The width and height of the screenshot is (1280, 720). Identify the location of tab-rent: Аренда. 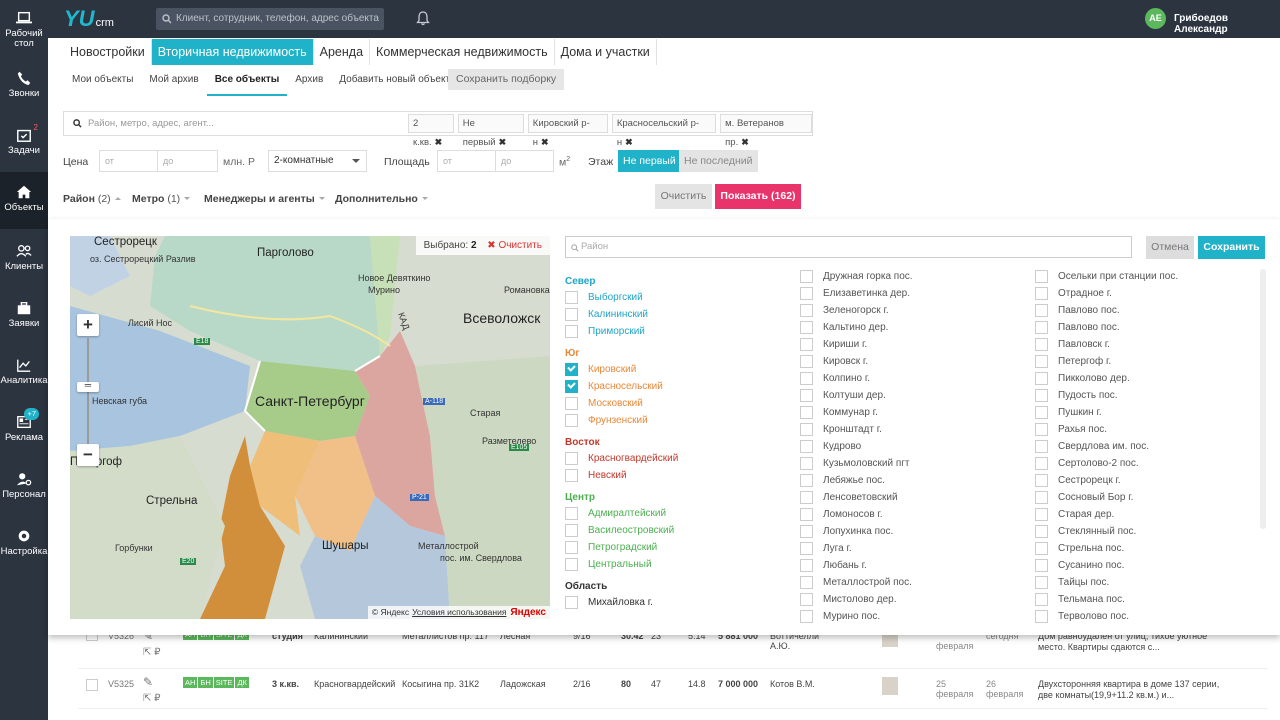
(342, 52).